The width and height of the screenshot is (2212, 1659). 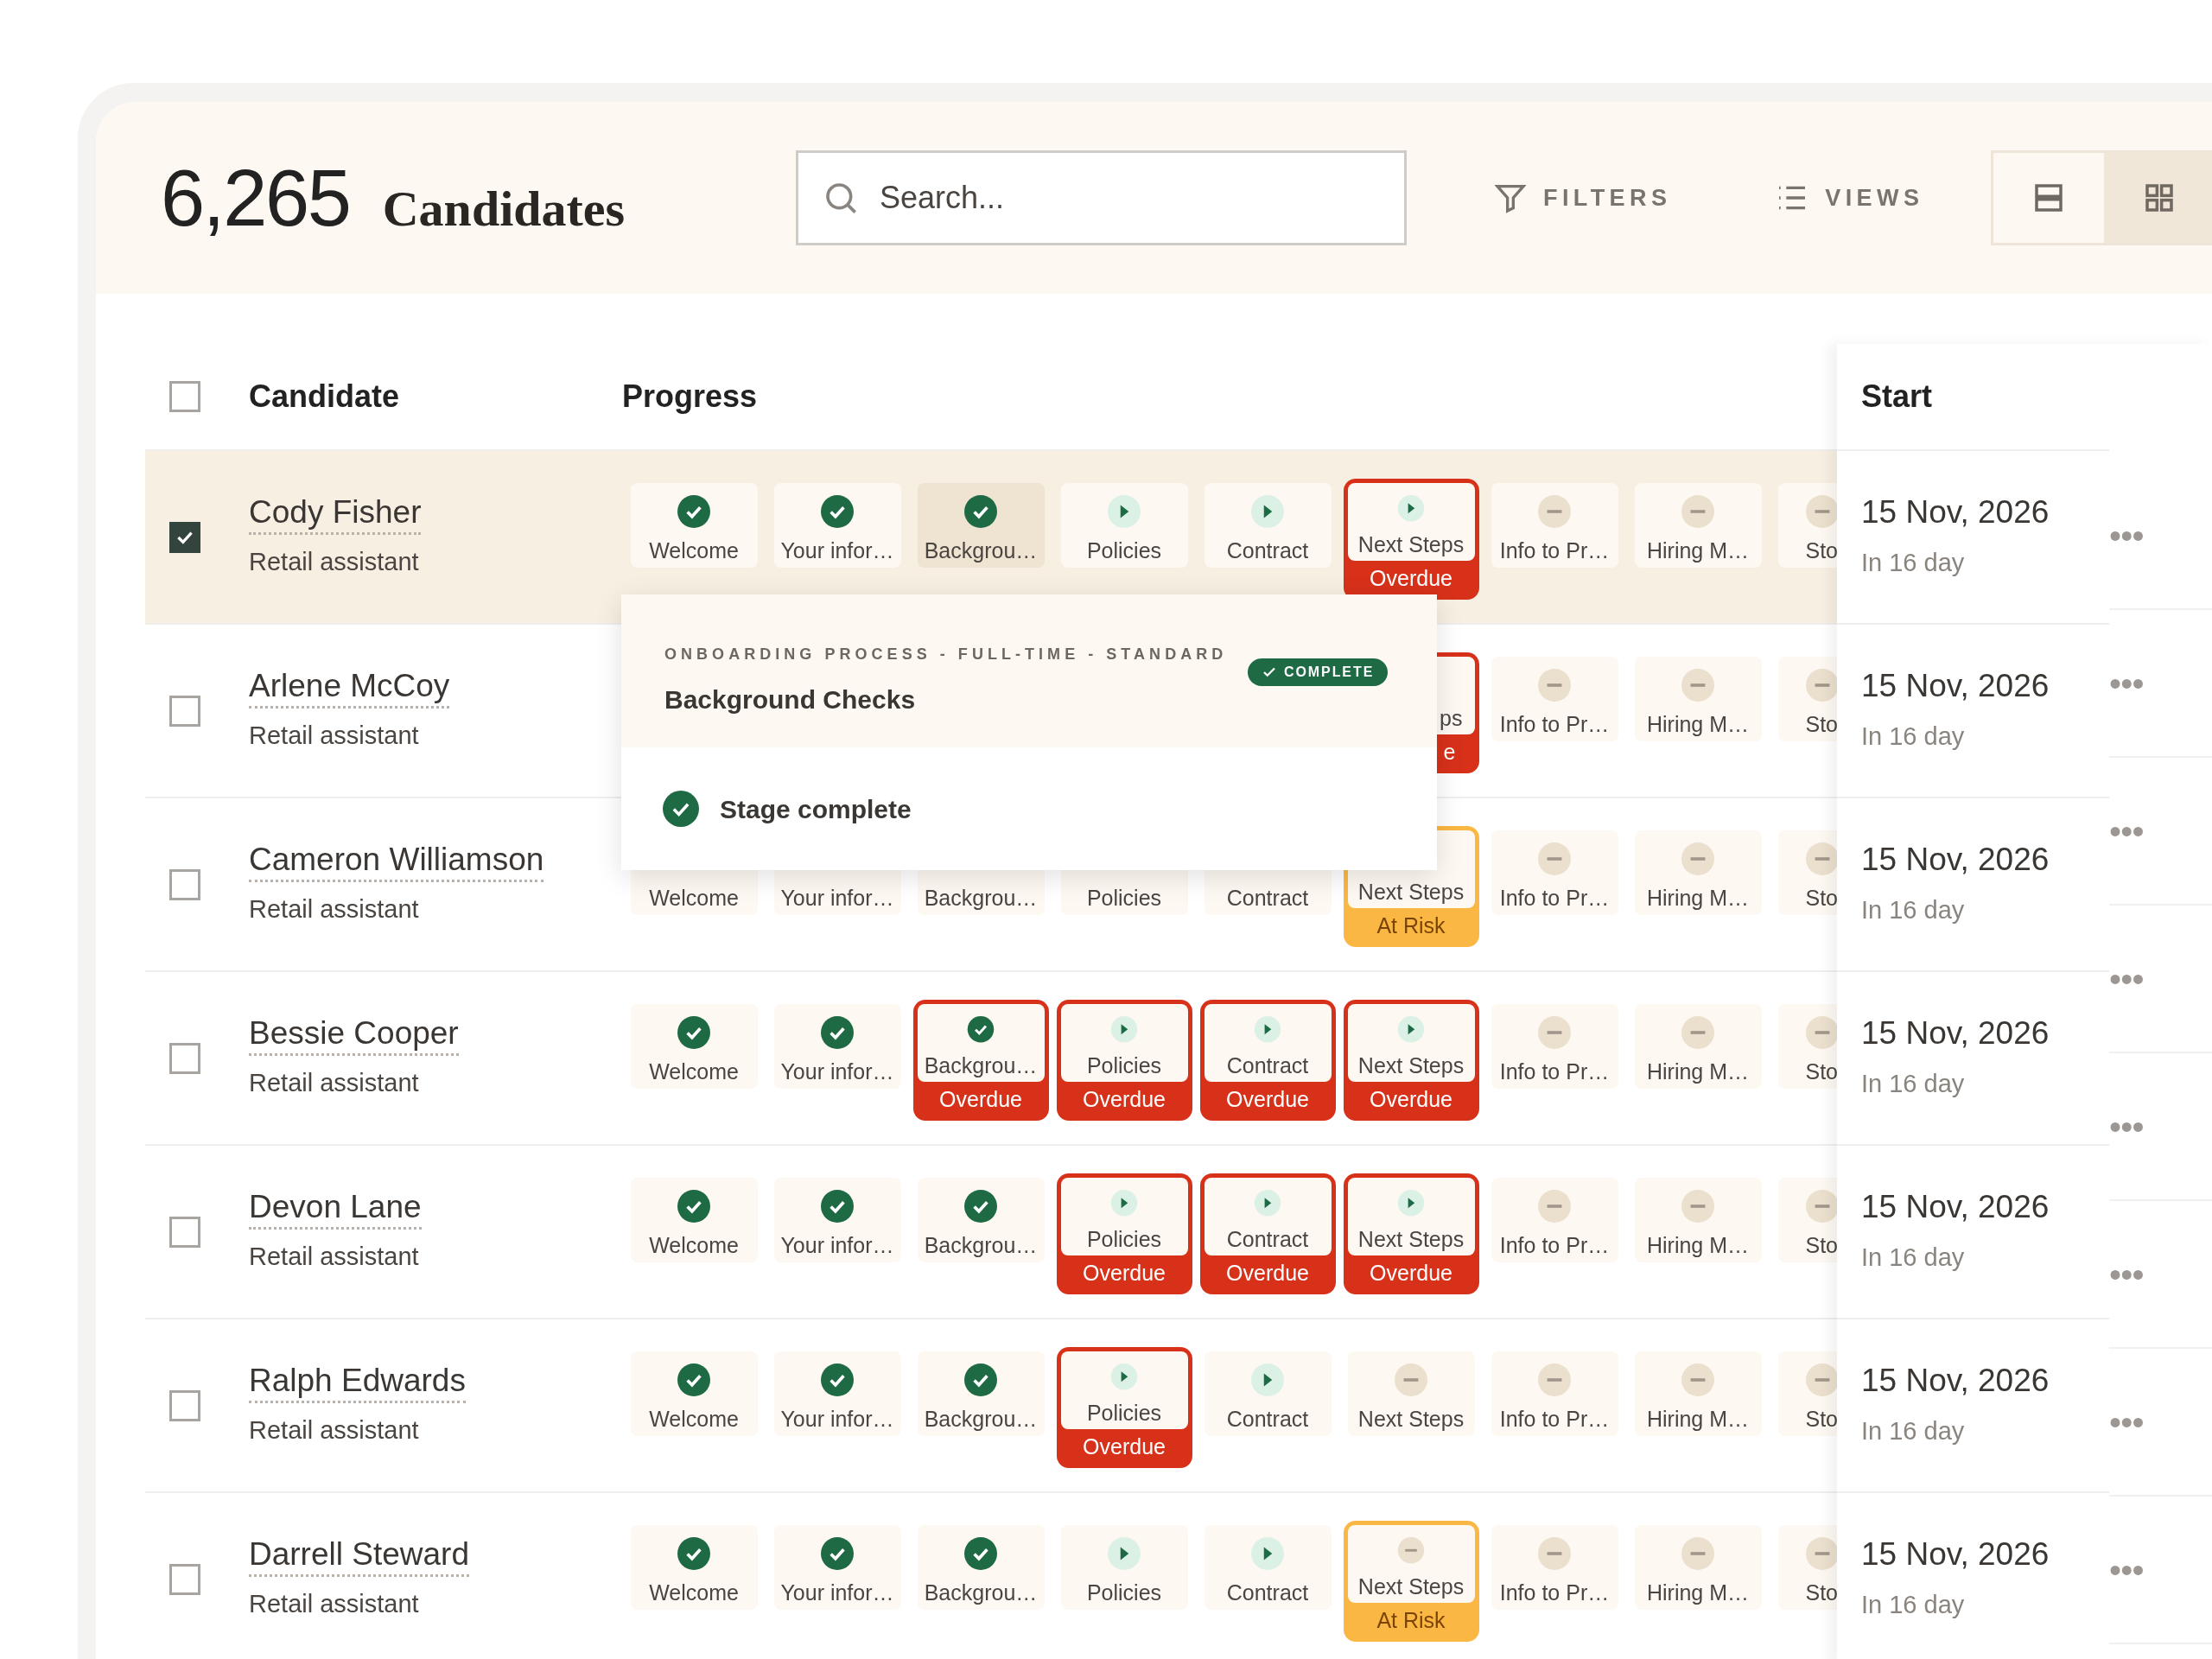 What do you see at coordinates (1318, 672) in the screenshot?
I see `complete-badge: COMPLETE` at bounding box center [1318, 672].